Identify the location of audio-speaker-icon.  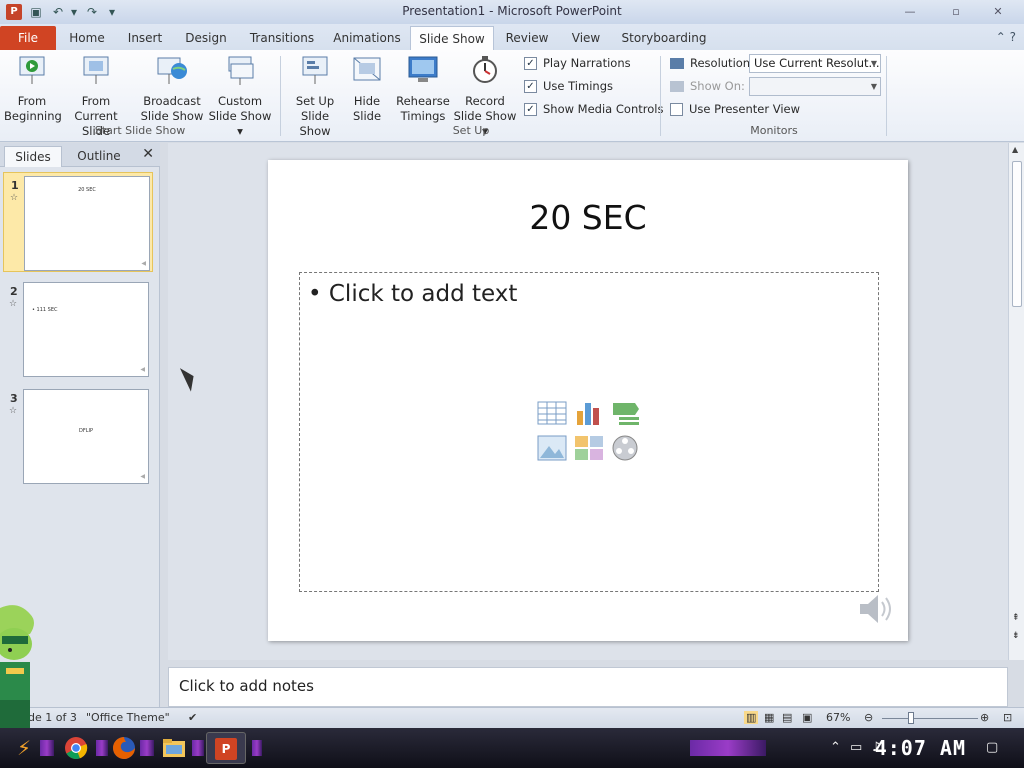
(876, 609).